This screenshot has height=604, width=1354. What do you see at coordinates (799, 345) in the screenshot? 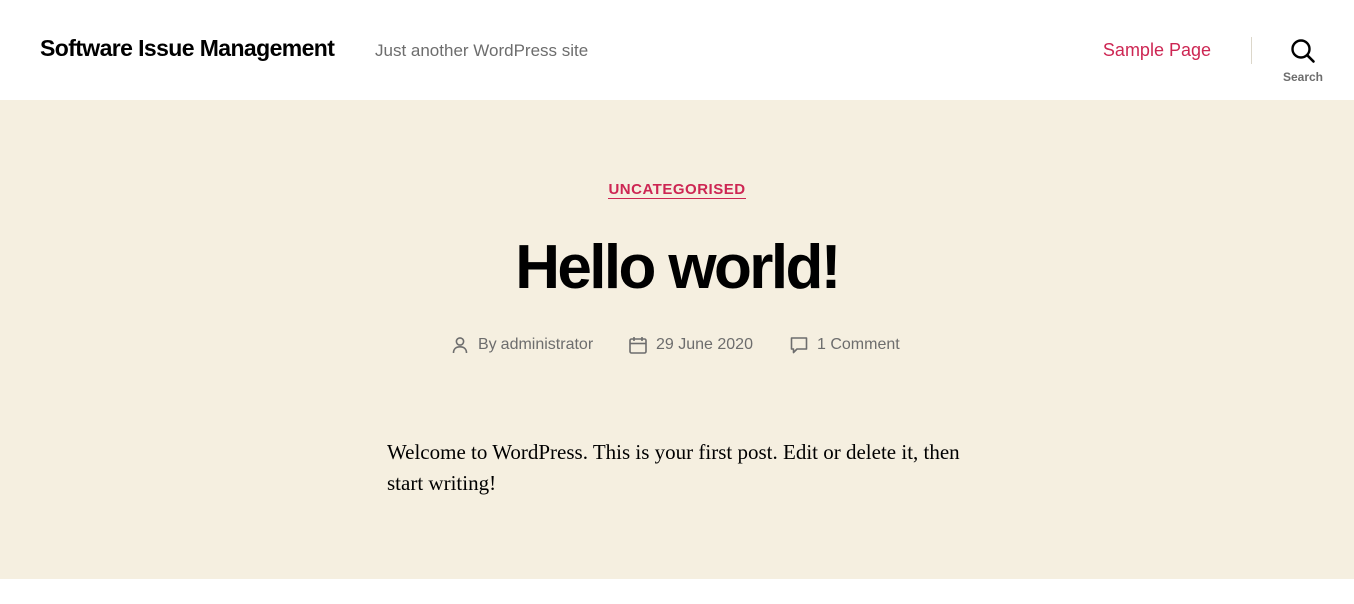
I see `comment-icon` at bounding box center [799, 345].